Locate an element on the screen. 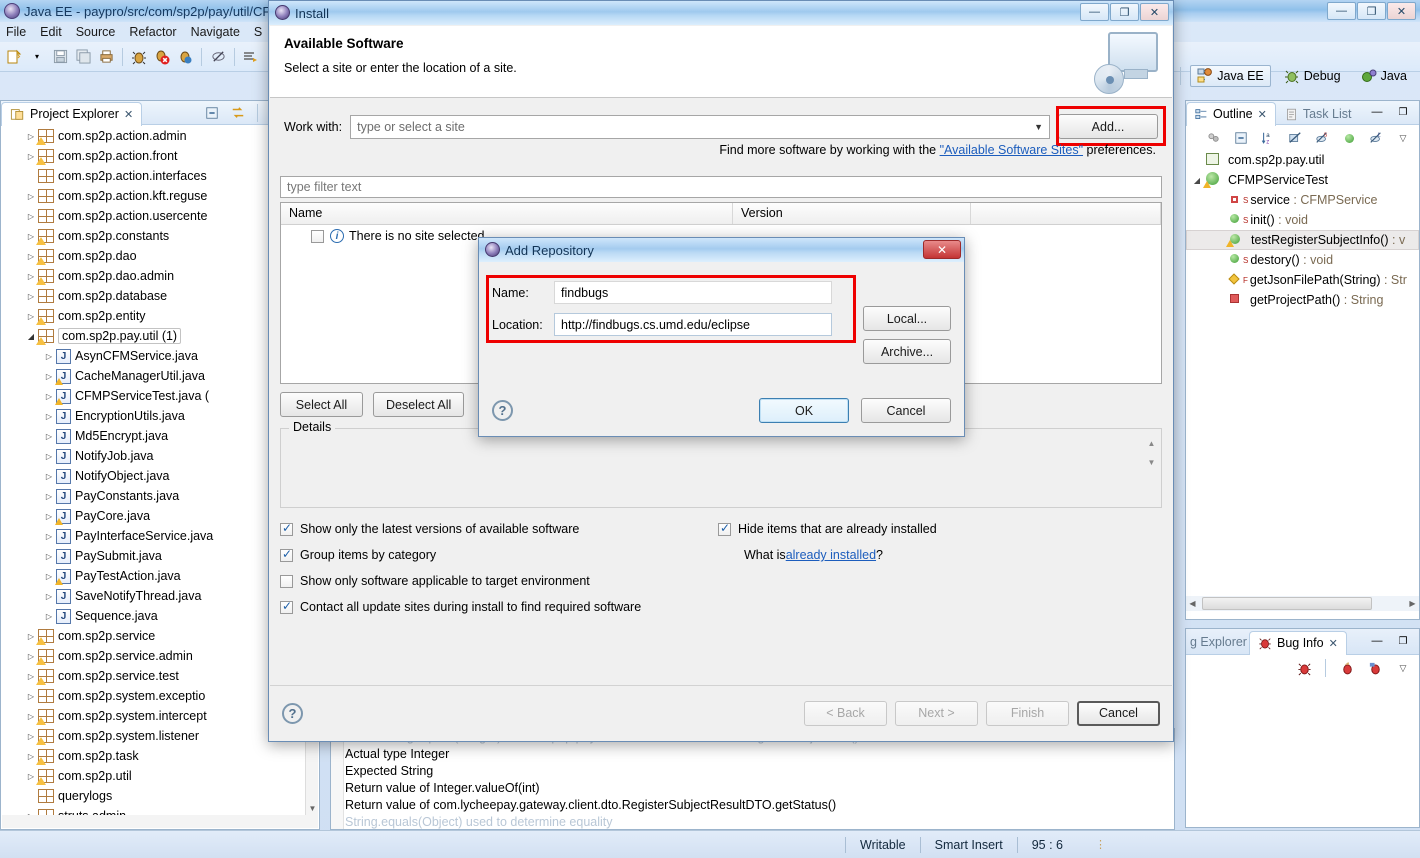 This screenshot has height=858, width=1420. tree-item: ▷ com.sp2p.dao.admin is located at coordinates (153, 276).